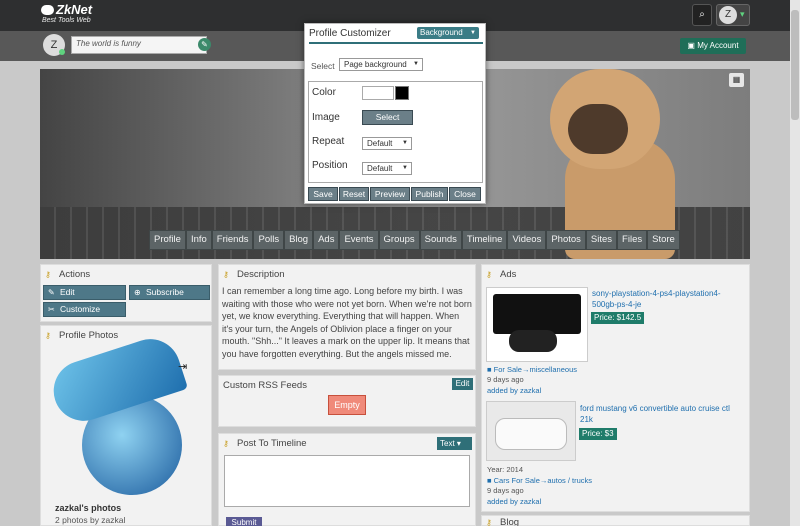 Image resolution: width=800 pixels, height=526 pixels. Describe the element at coordinates (566, 240) in the screenshot. I see `tab-photos: Photos` at that location.